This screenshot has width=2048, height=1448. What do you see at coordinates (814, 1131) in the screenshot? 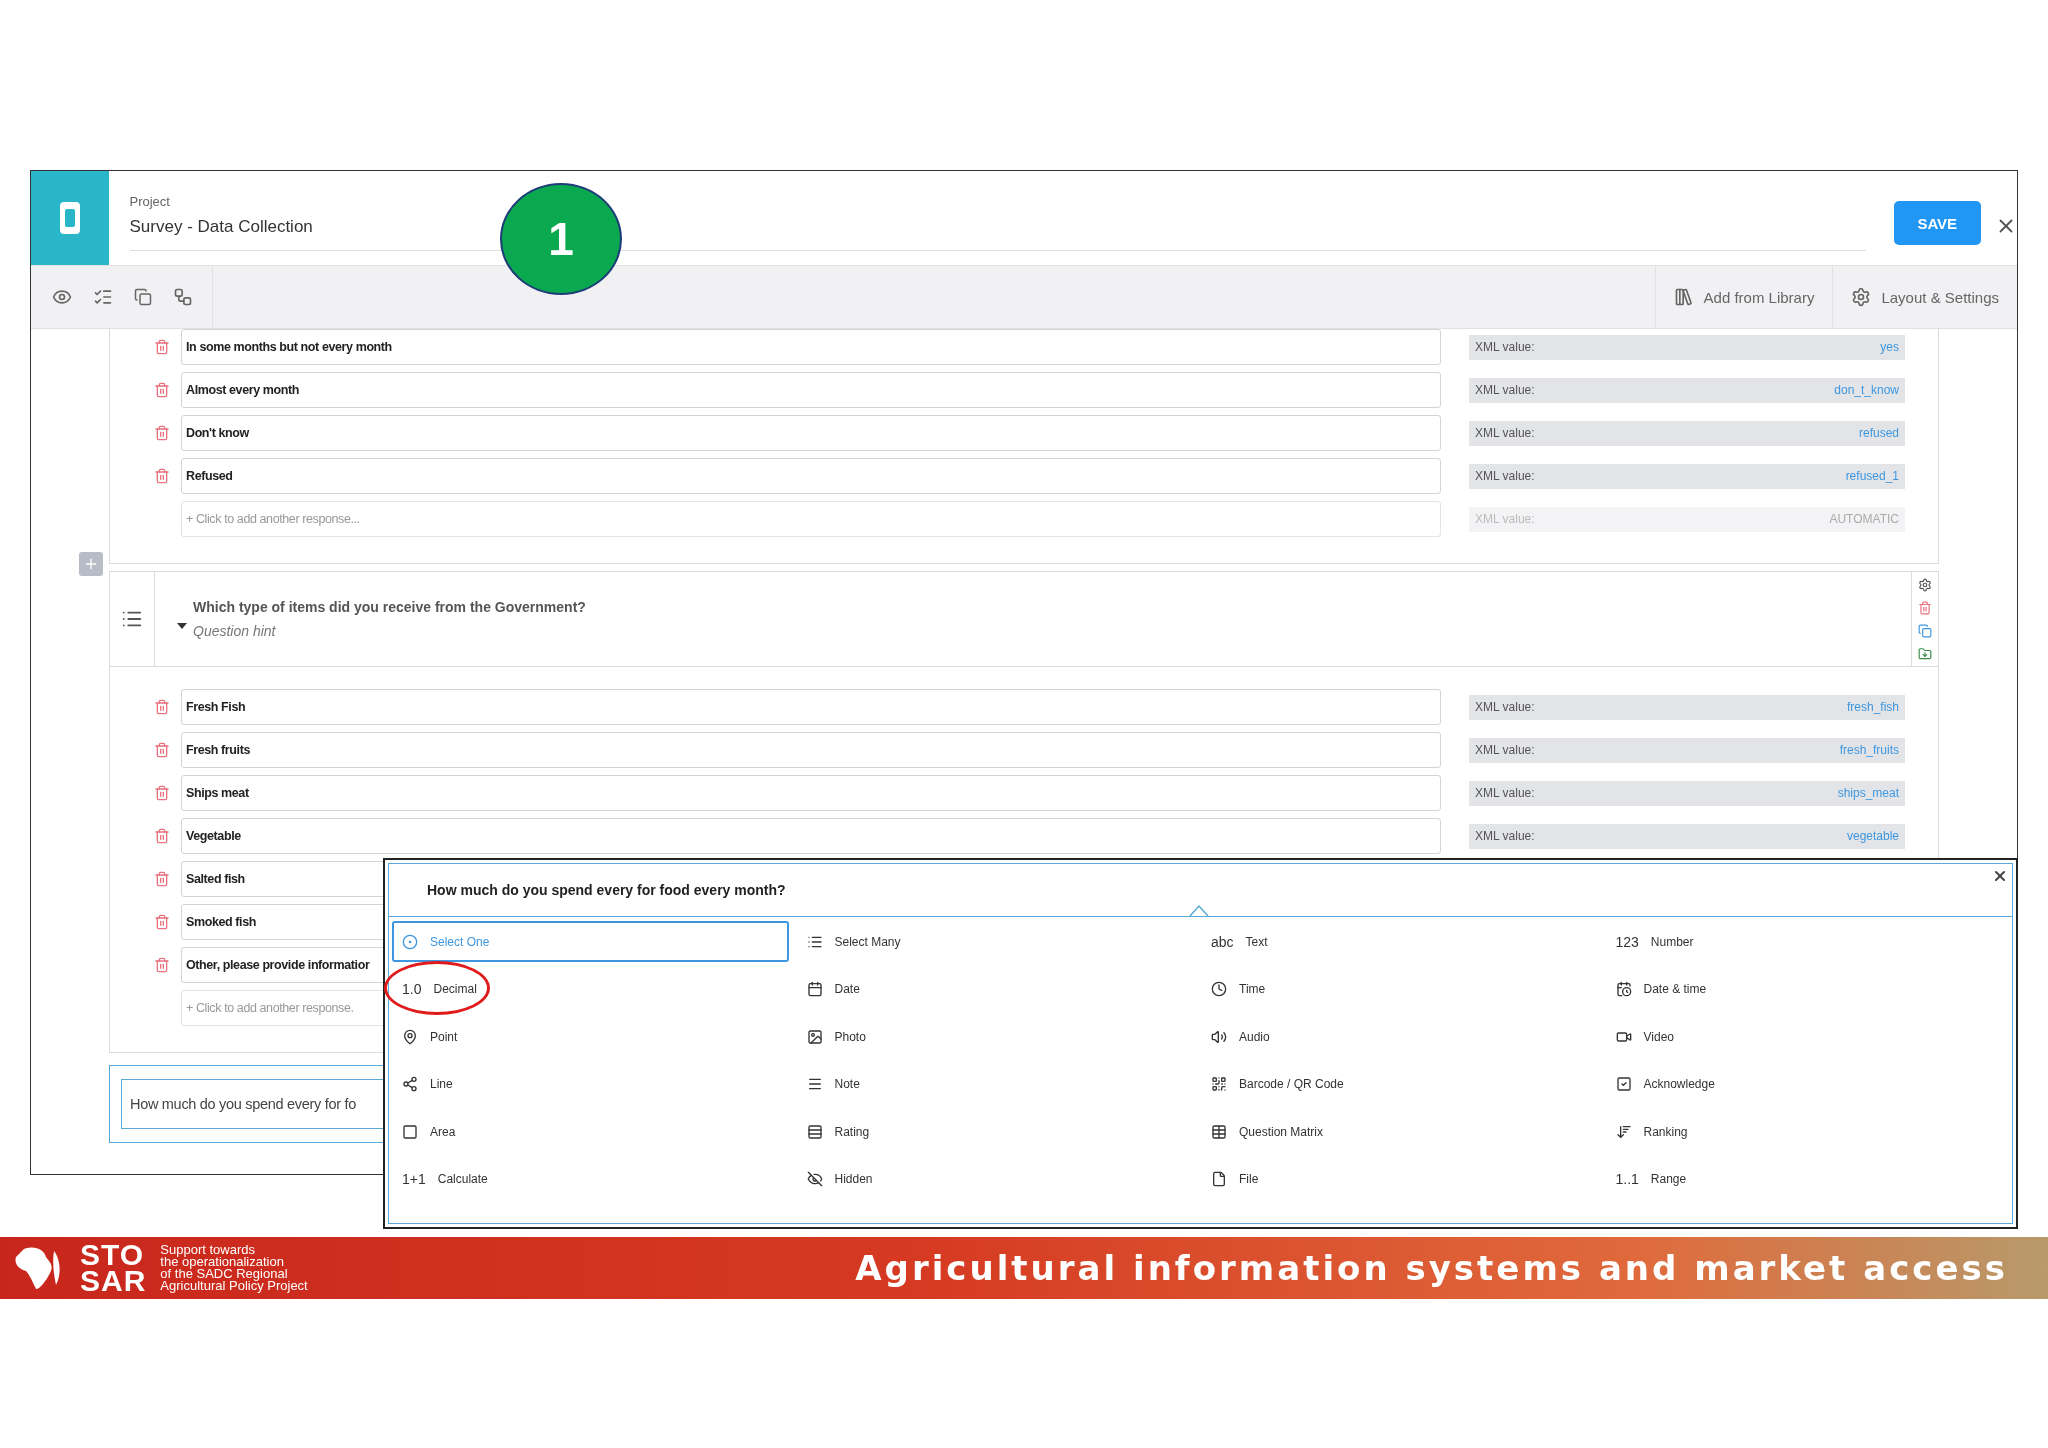
I see `rows-icon` at bounding box center [814, 1131].